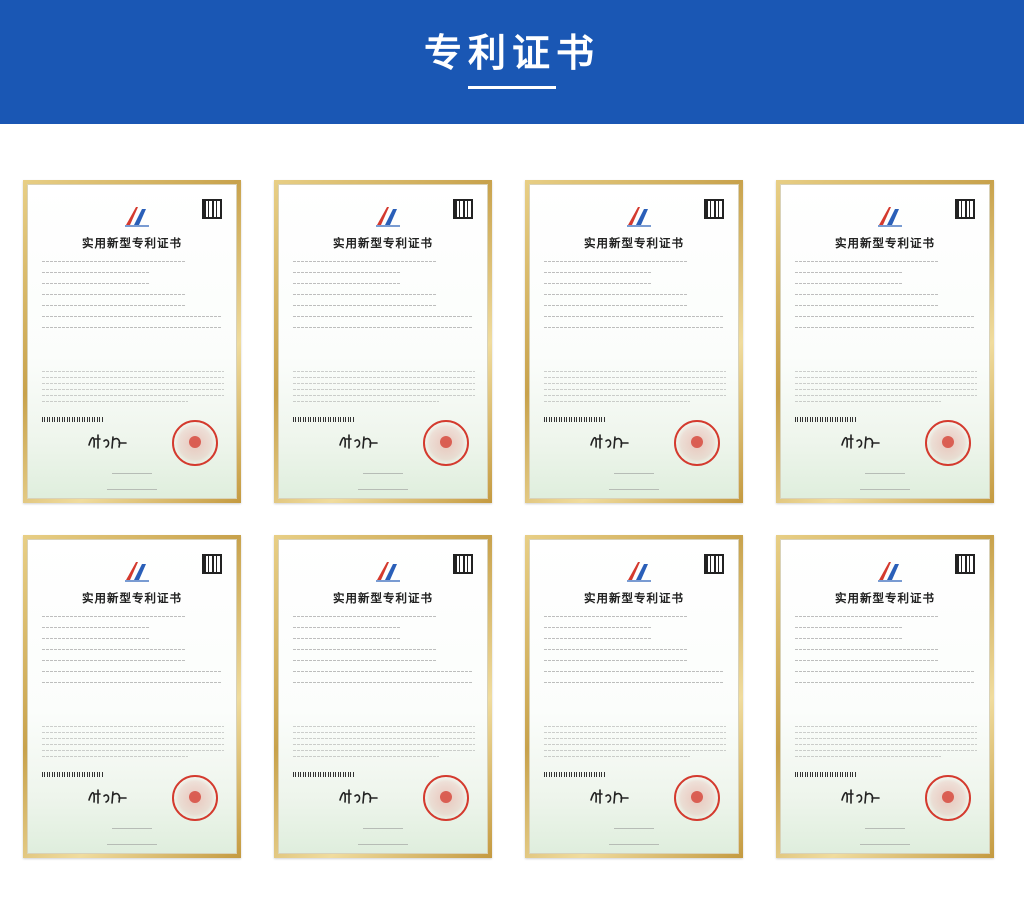  I want to click on certificate-frame-2: 实用新型专利证书, so click(383, 341).